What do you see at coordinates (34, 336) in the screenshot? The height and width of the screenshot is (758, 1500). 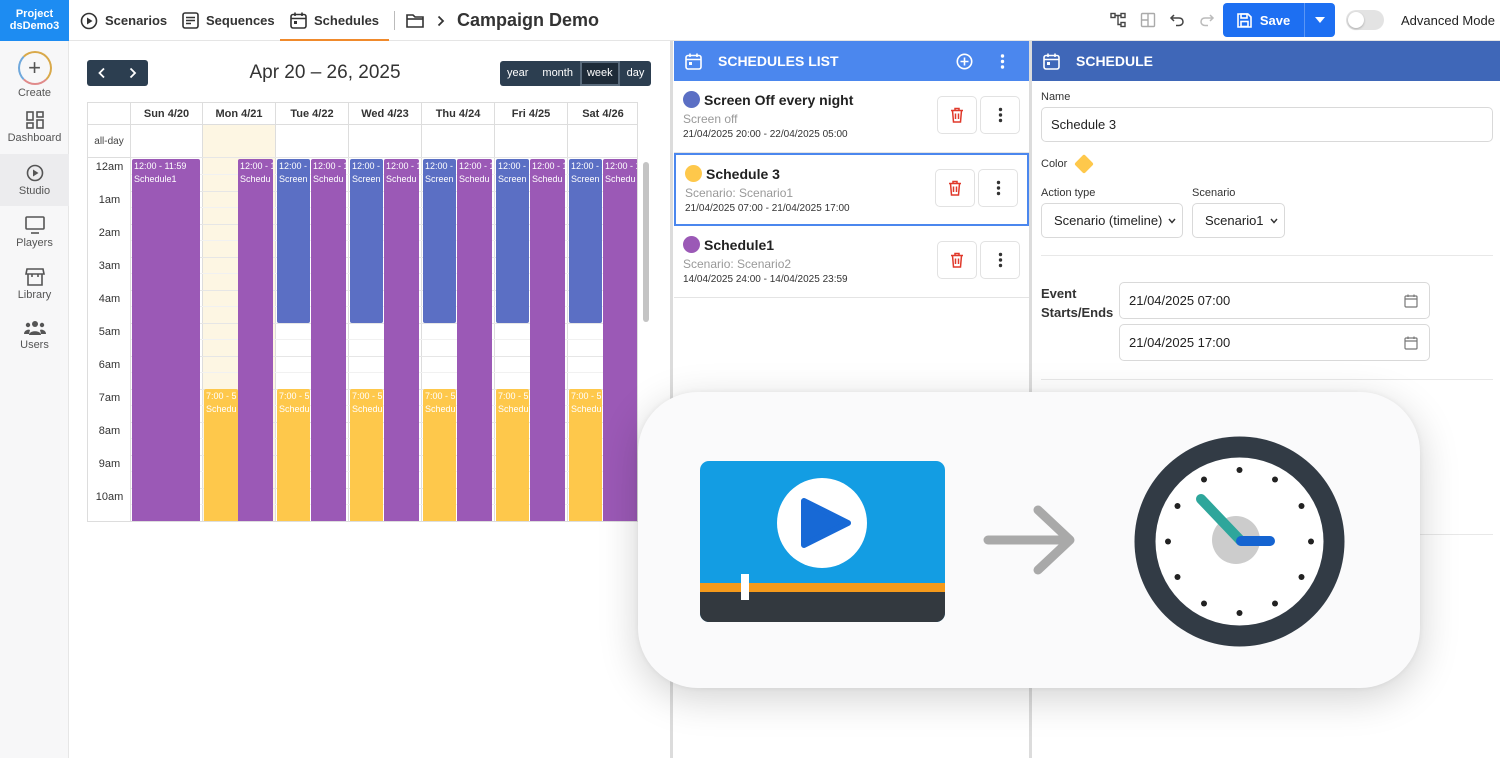 I see `sidebar-item-users: Users` at bounding box center [34, 336].